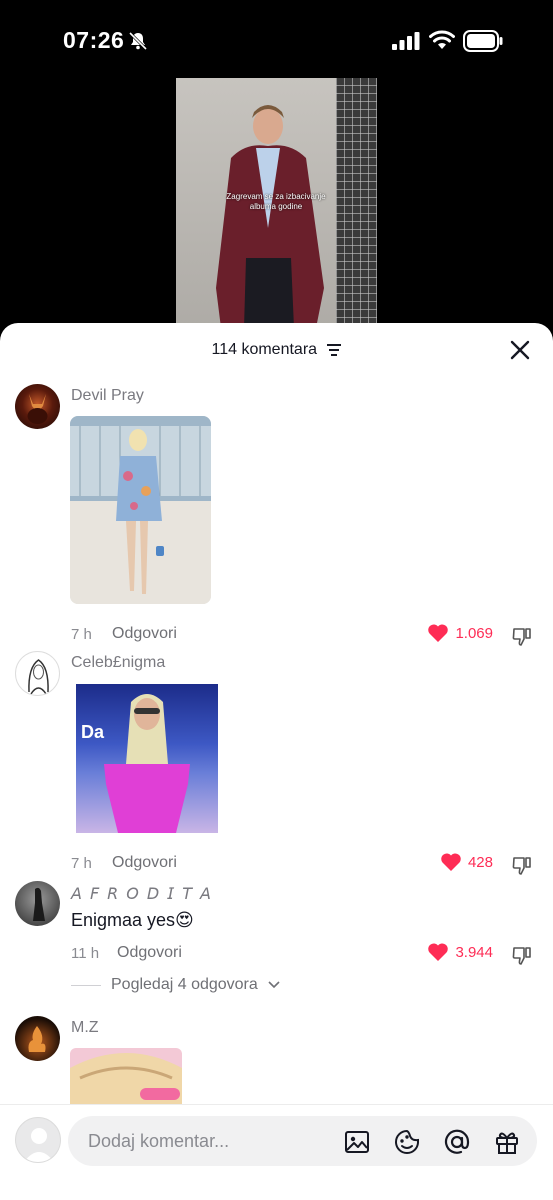 The width and height of the screenshot is (553, 1200). What do you see at coordinates (457, 1142) in the screenshot?
I see `mention-icon` at bounding box center [457, 1142].